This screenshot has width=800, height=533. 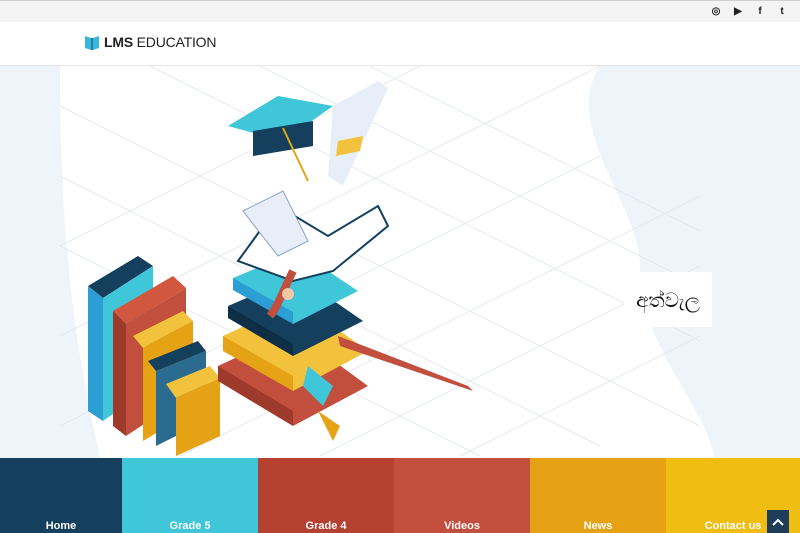 What do you see at coordinates (190, 526) in the screenshot?
I see `nav-label: Grade 5` at bounding box center [190, 526].